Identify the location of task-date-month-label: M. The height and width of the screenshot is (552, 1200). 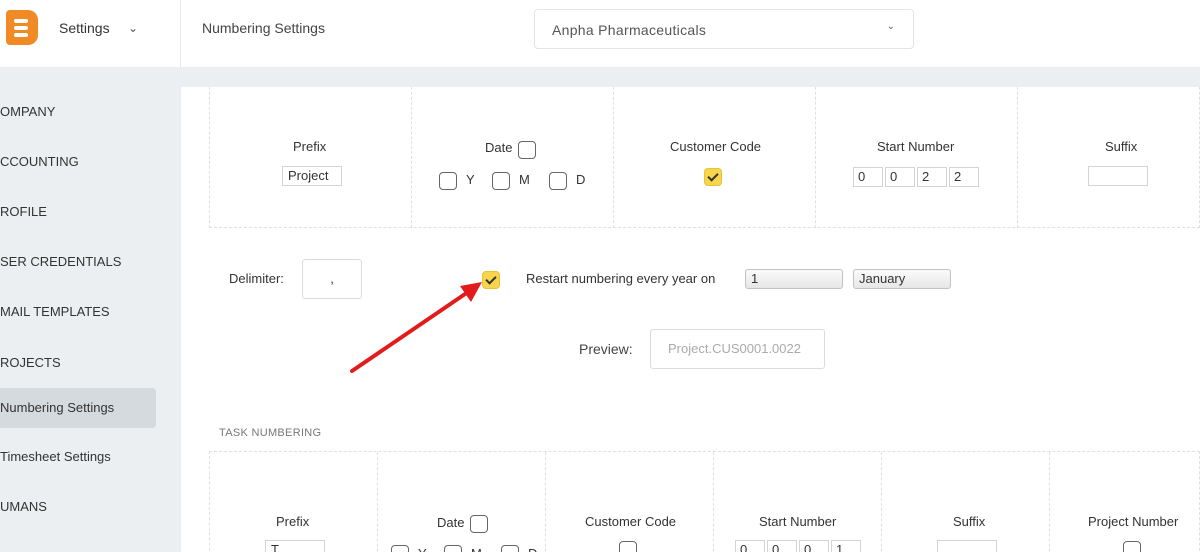
(476, 549).